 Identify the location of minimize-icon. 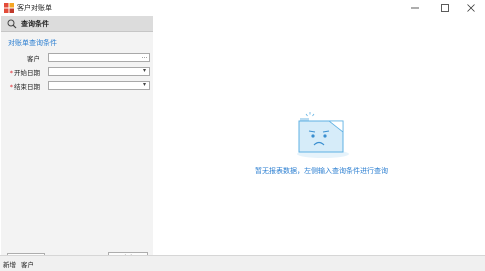
(415, 8).